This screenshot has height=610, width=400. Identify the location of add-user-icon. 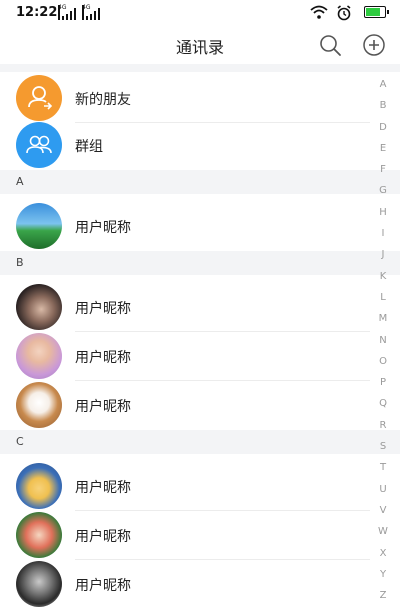
(39, 98).